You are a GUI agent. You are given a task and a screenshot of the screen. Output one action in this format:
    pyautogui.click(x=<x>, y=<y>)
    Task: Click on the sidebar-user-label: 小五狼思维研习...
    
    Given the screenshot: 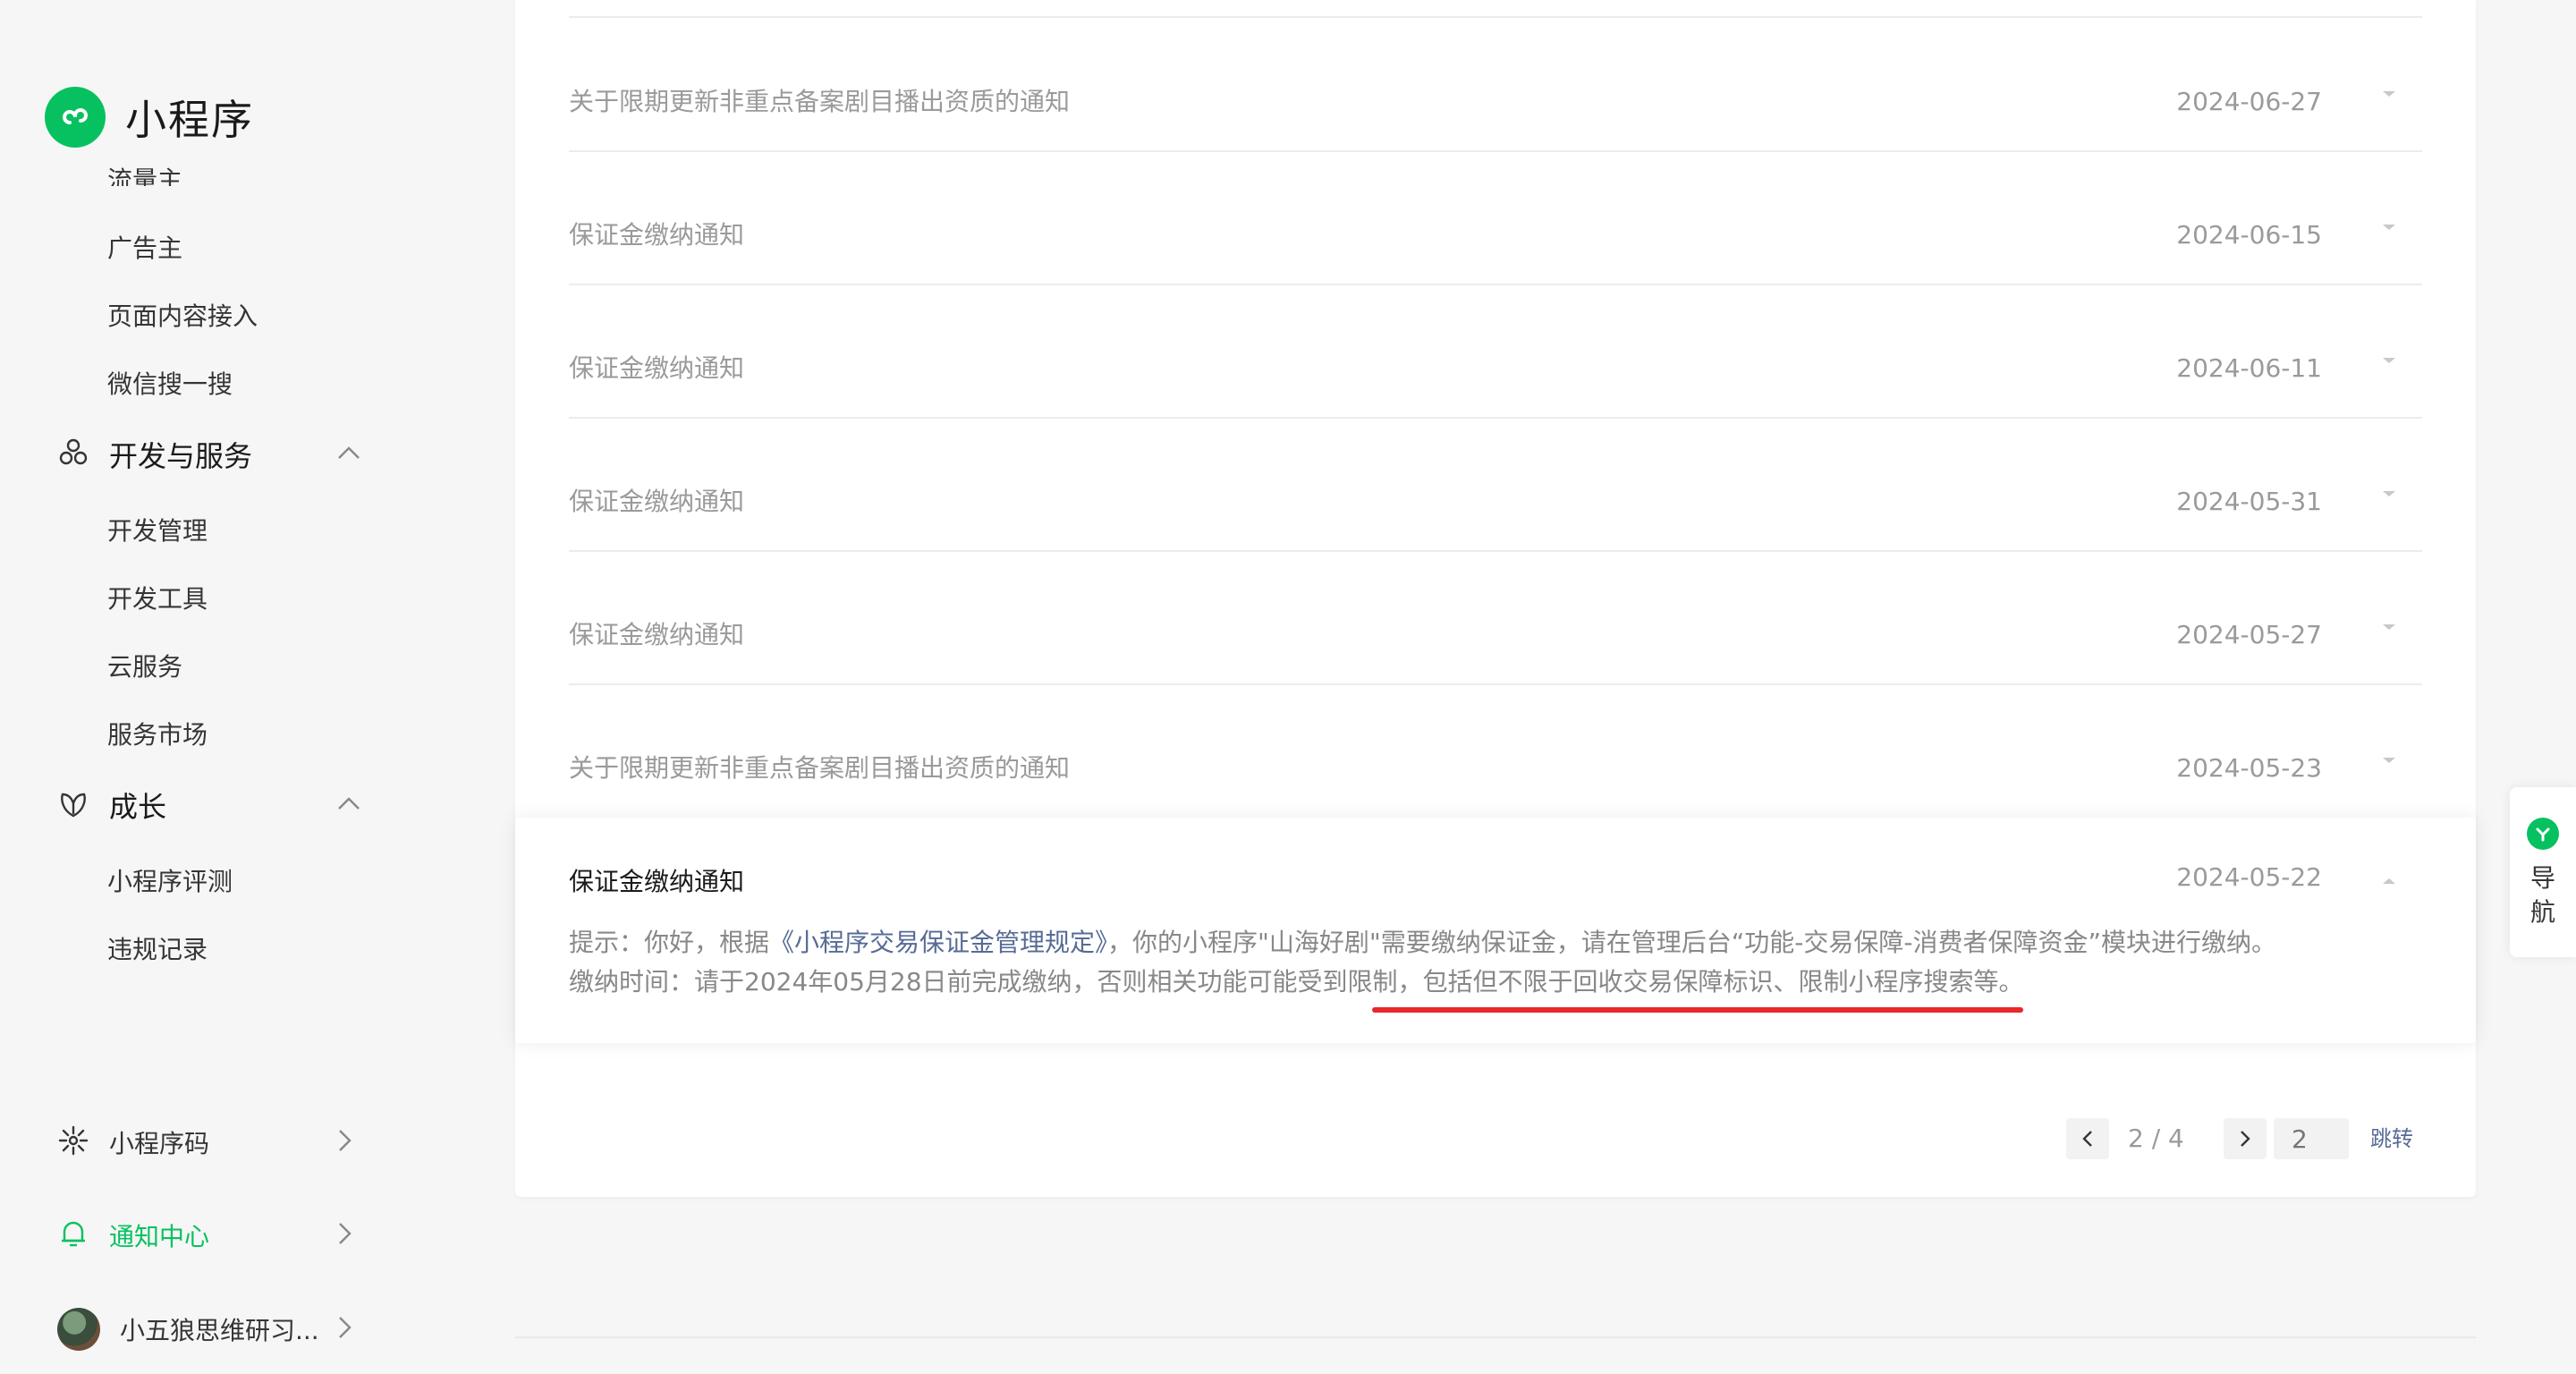 What is the action you would take?
    pyautogui.click(x=219, y=1330)
    